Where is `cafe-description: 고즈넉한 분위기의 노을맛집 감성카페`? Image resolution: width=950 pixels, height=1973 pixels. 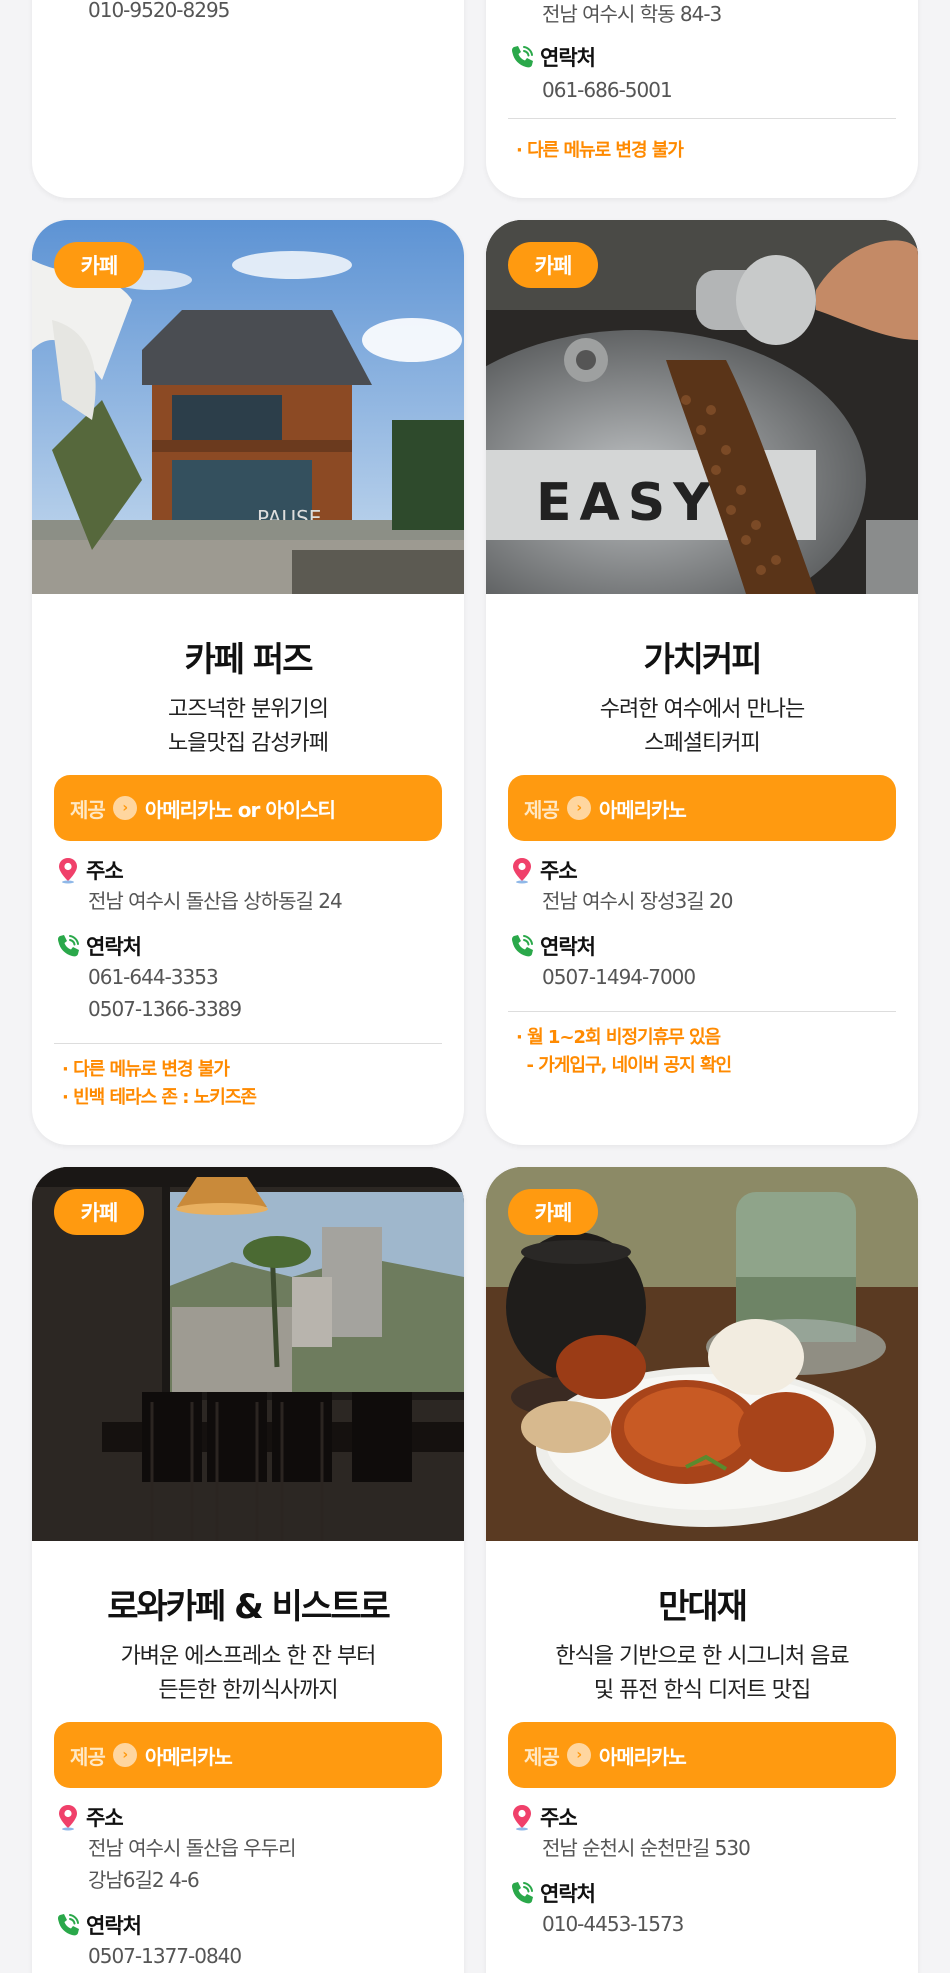
cafe-description: 고즈넉한 분위기의 노을맛집 감성카페 is located at coordinates (248, 727).